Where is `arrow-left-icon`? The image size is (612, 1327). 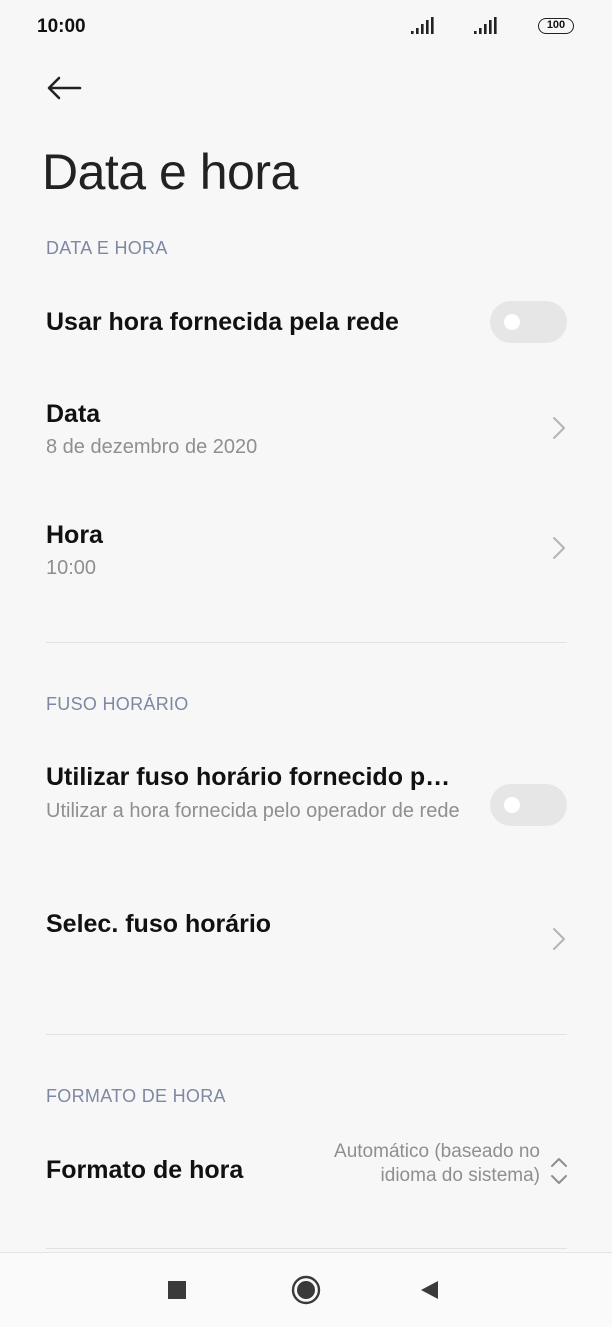 arrow-left-icon is located at coordinates (64, 88).